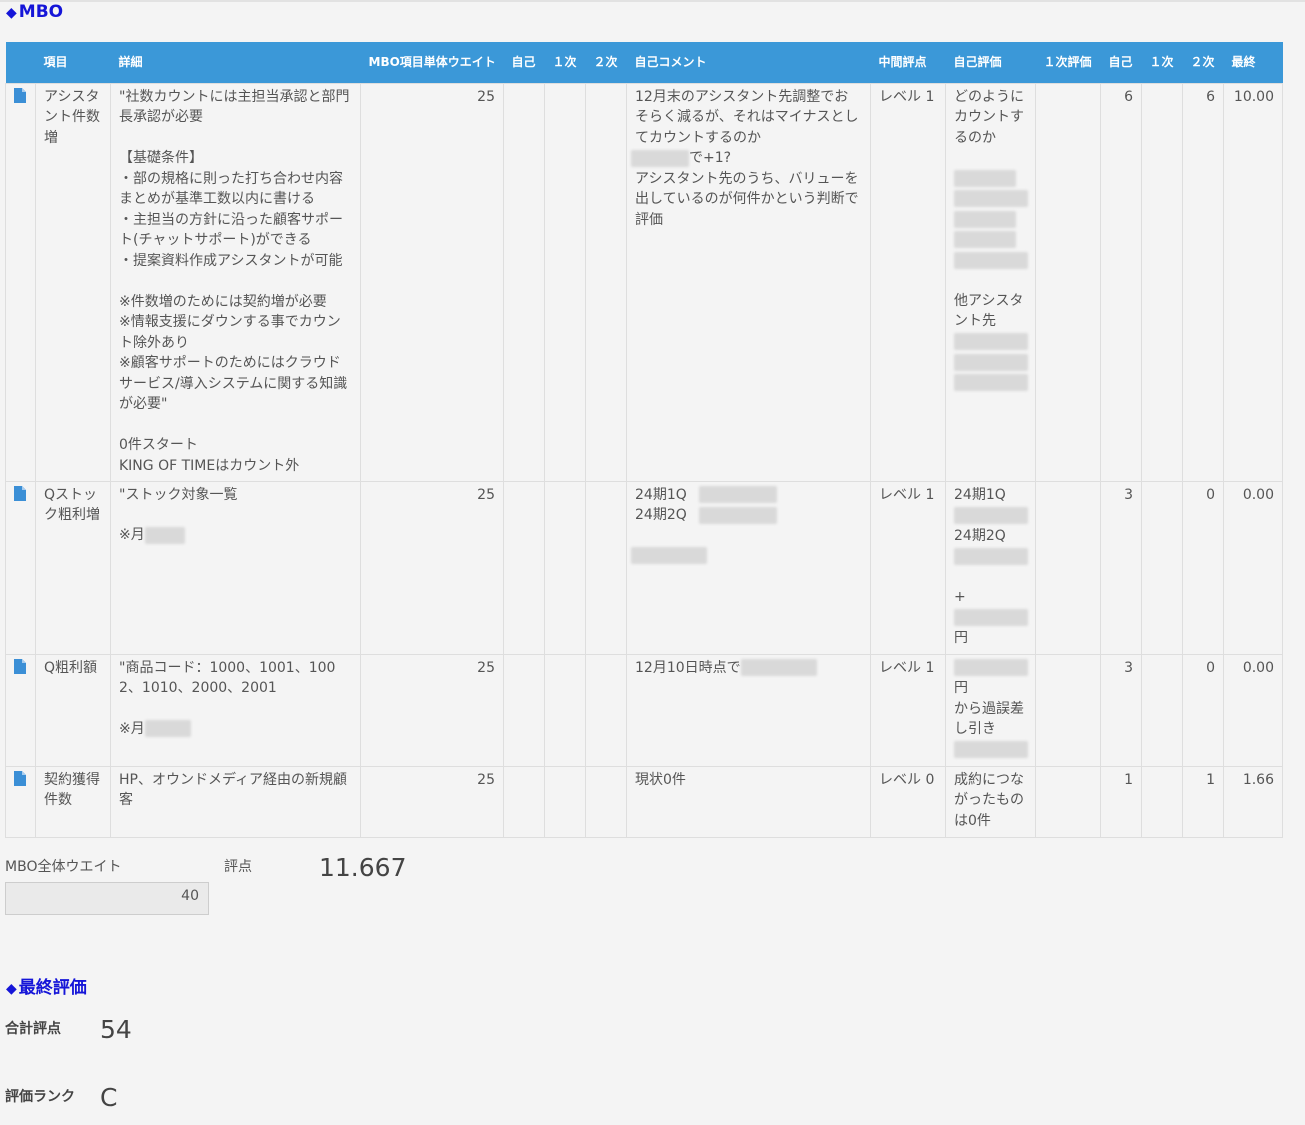 The image size is (1305, 1125). I want to click on header-icon, so click(20, 62).